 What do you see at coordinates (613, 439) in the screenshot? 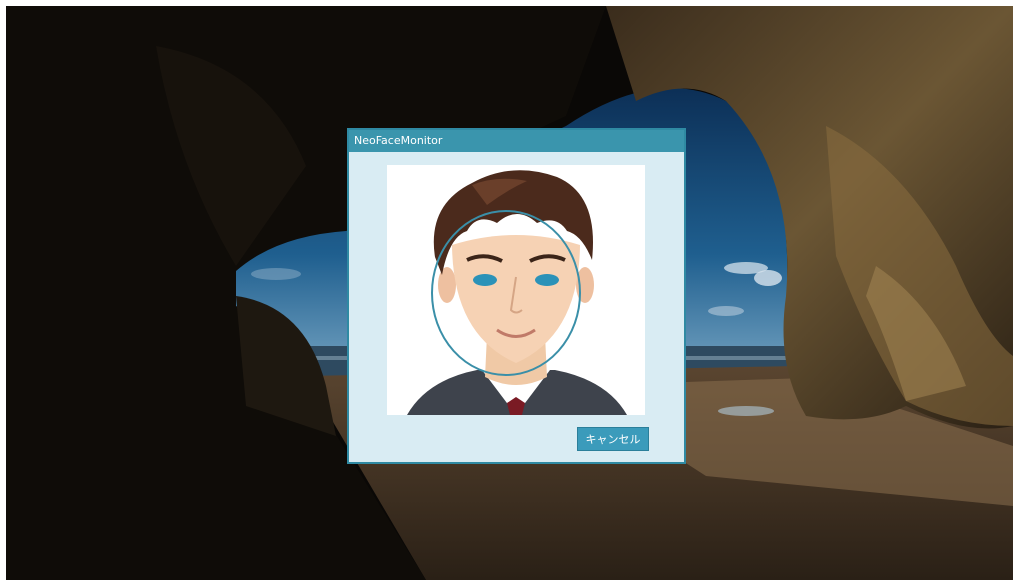
I see `cancel-button: キャンセル` at bounding box center [613, 439].